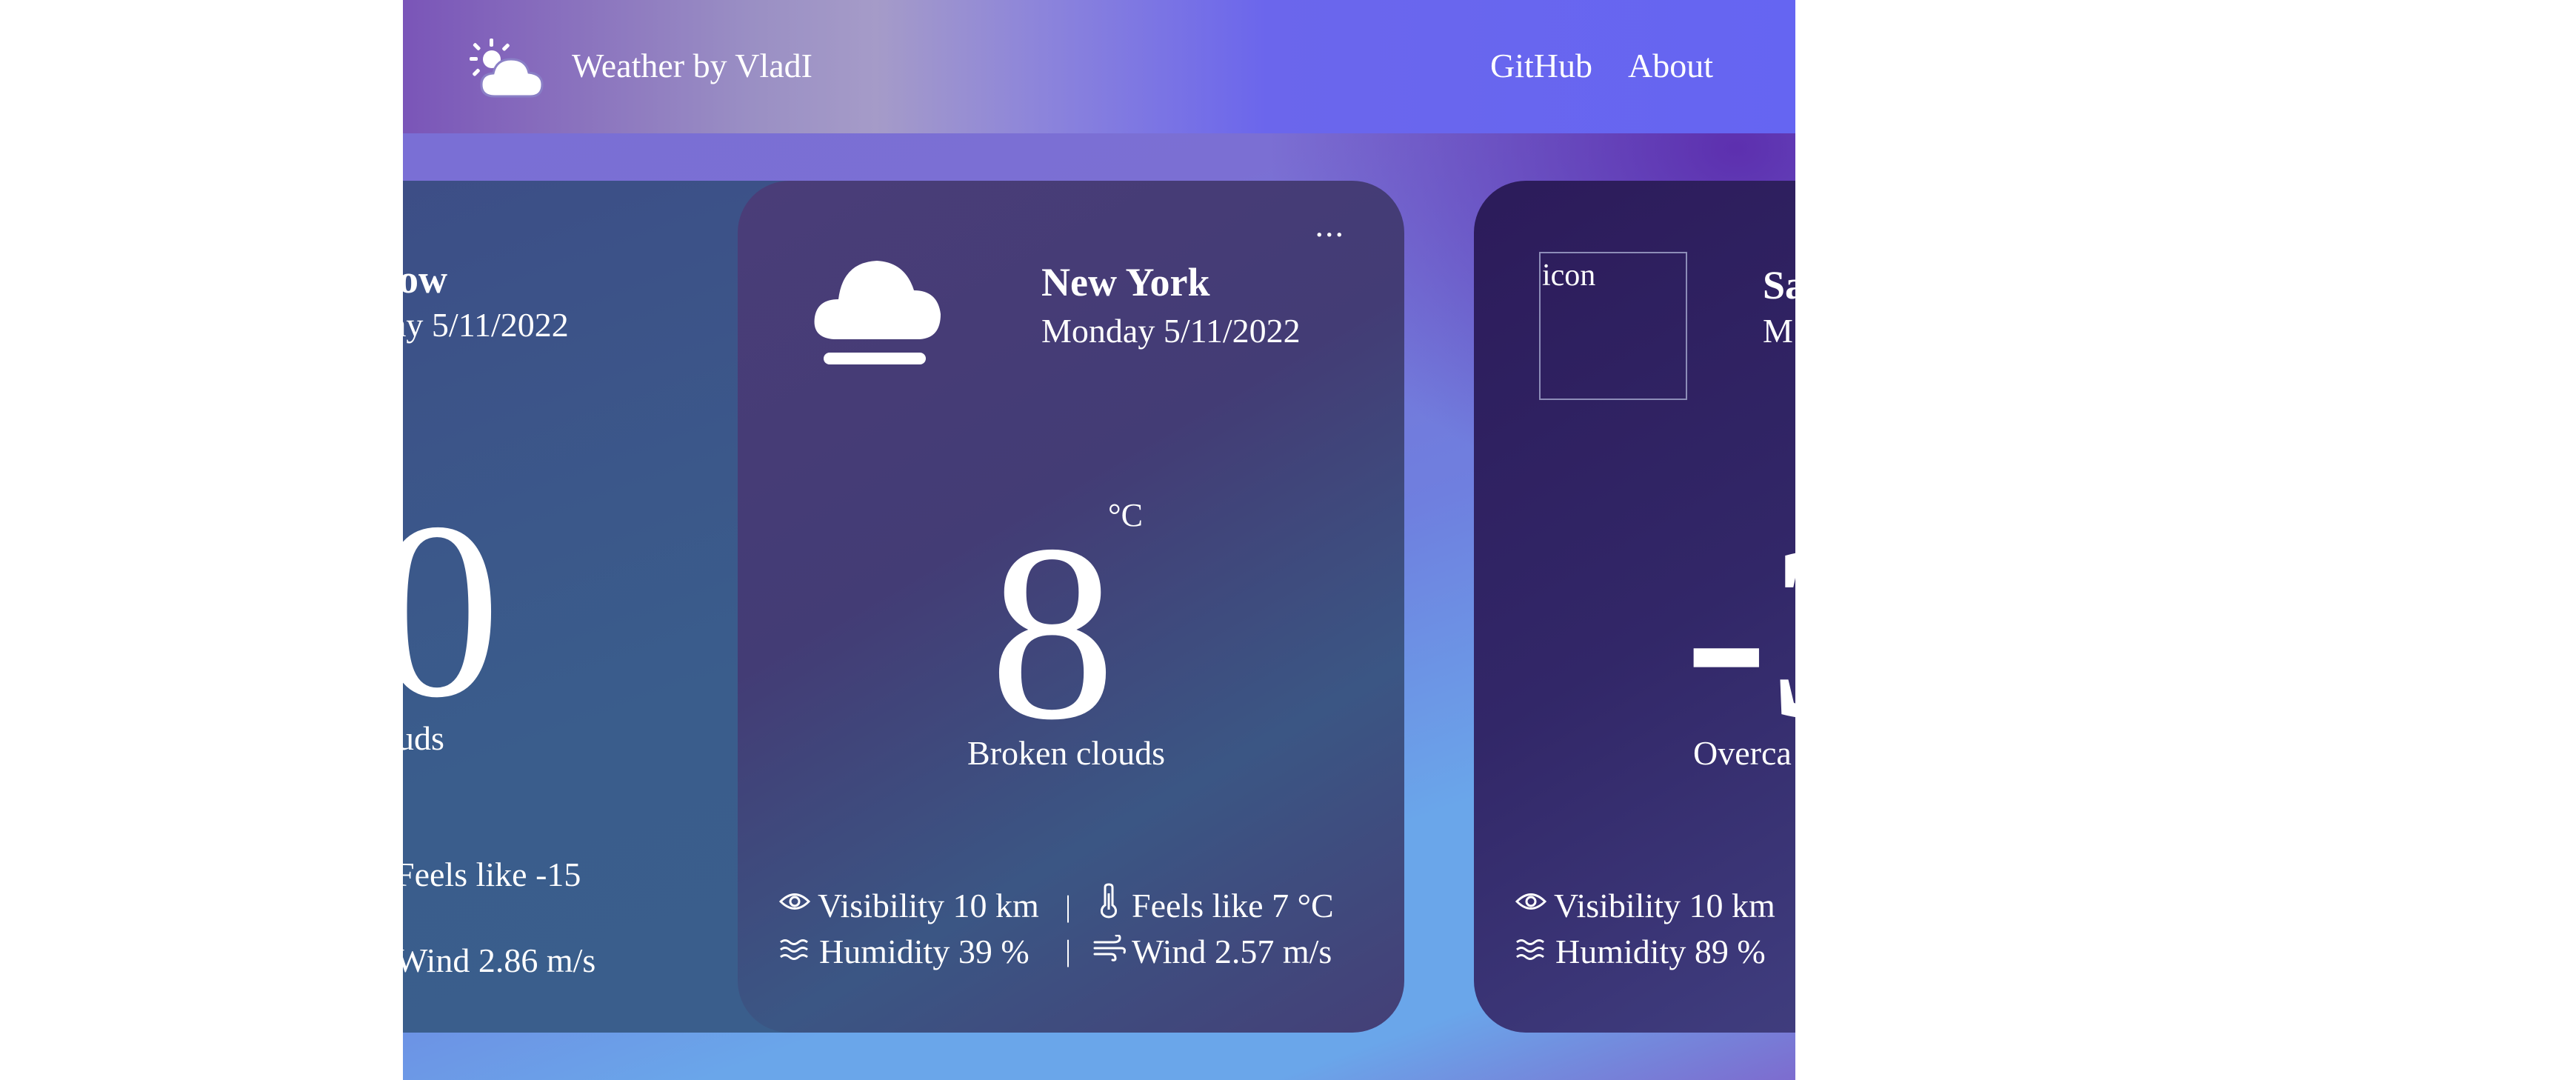  Describe the element at coordinates (1779, 285) in the screenshot. I see `card-city-name: Sa` at that location.